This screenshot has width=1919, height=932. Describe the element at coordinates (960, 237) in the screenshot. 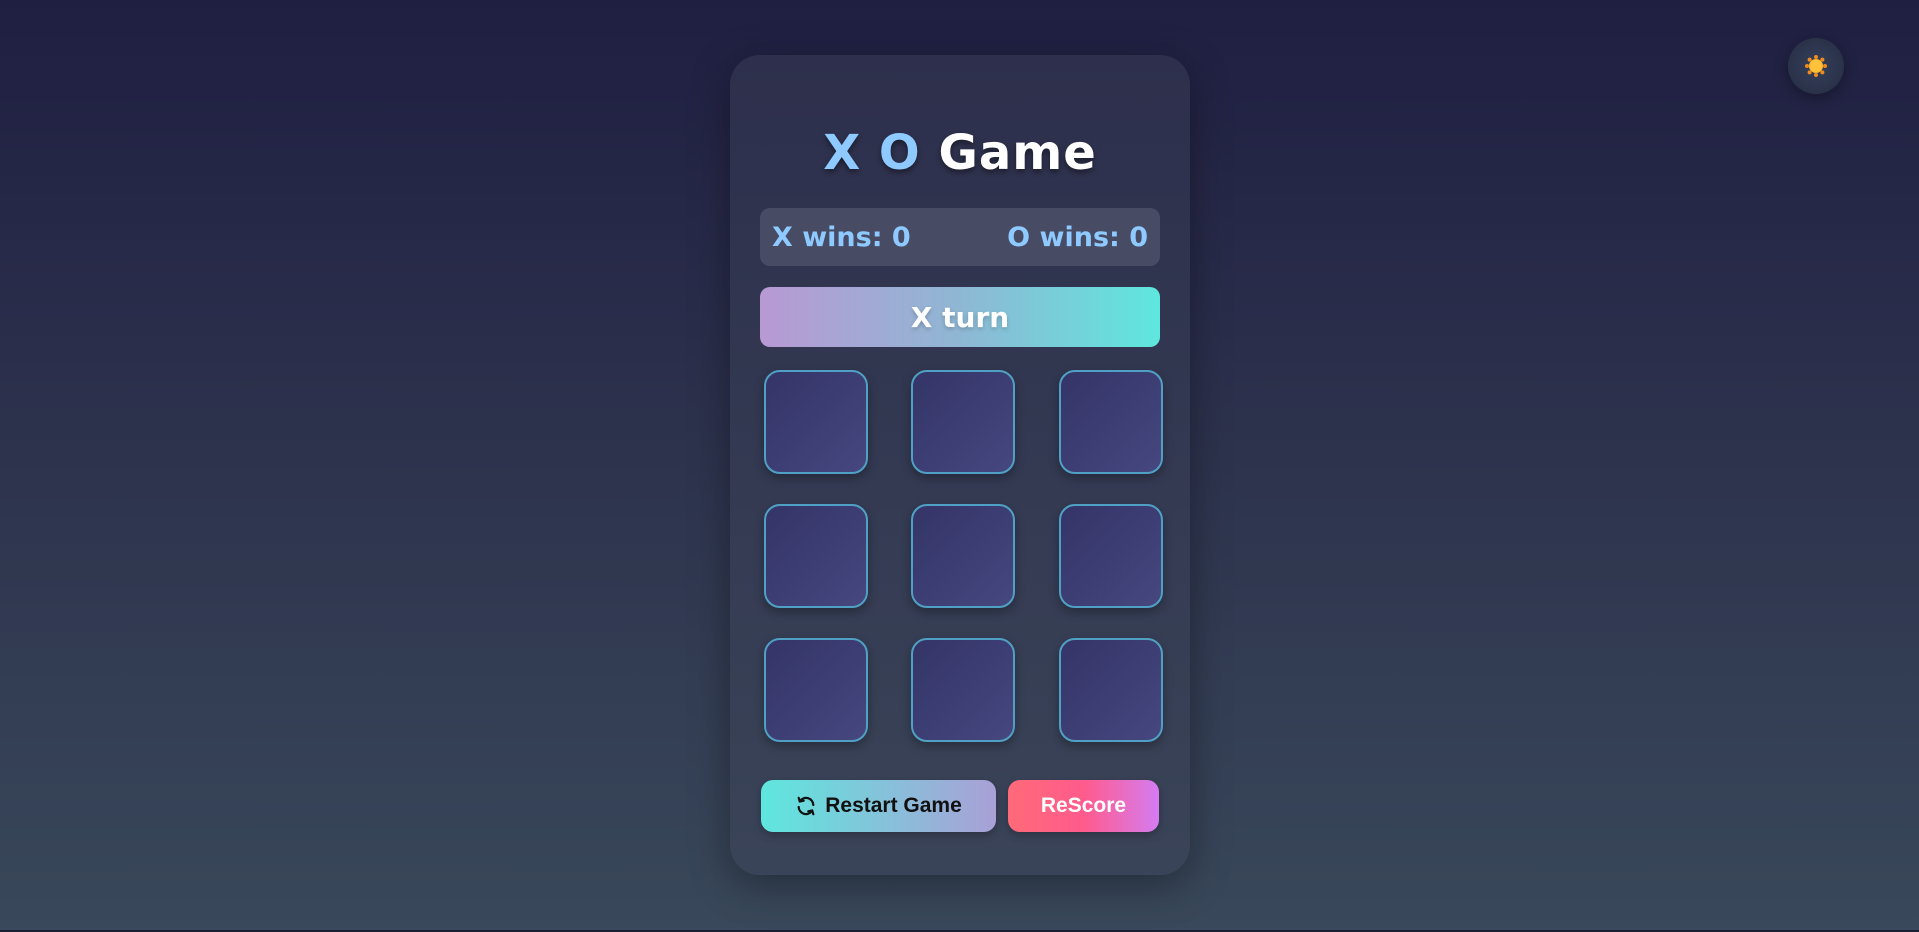

I see `scoreboard: X wins: 0 O wins: 0` at that location.